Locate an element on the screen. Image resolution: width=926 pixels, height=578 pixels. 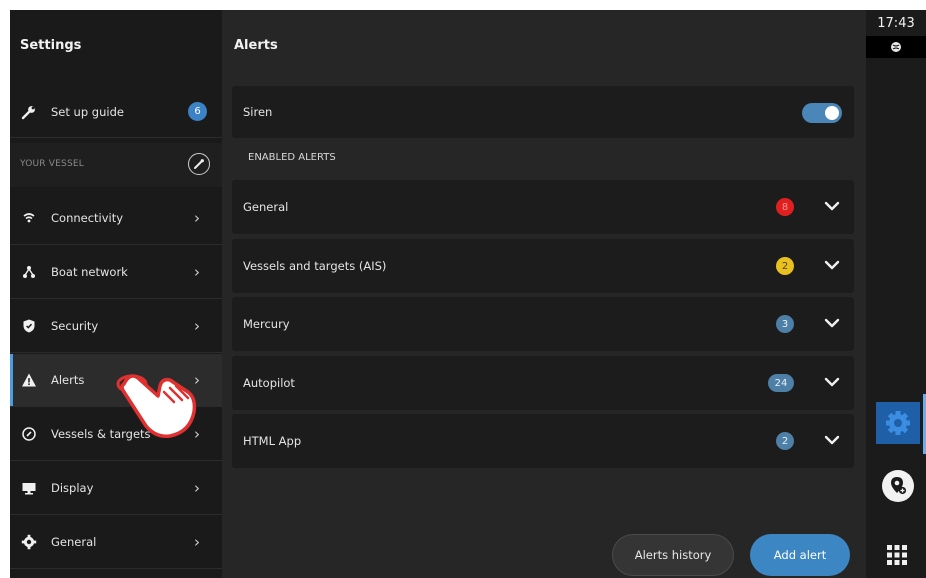
right-rail: 17:43 is located at coordinates (896, 294).